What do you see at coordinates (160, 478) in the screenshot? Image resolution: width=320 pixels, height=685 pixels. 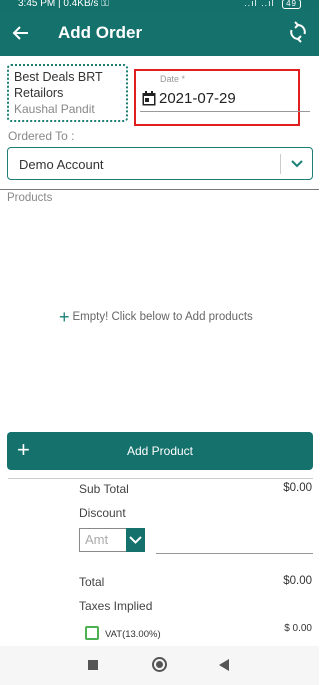 I see `summary-divider` at bounding box center [160, 478].